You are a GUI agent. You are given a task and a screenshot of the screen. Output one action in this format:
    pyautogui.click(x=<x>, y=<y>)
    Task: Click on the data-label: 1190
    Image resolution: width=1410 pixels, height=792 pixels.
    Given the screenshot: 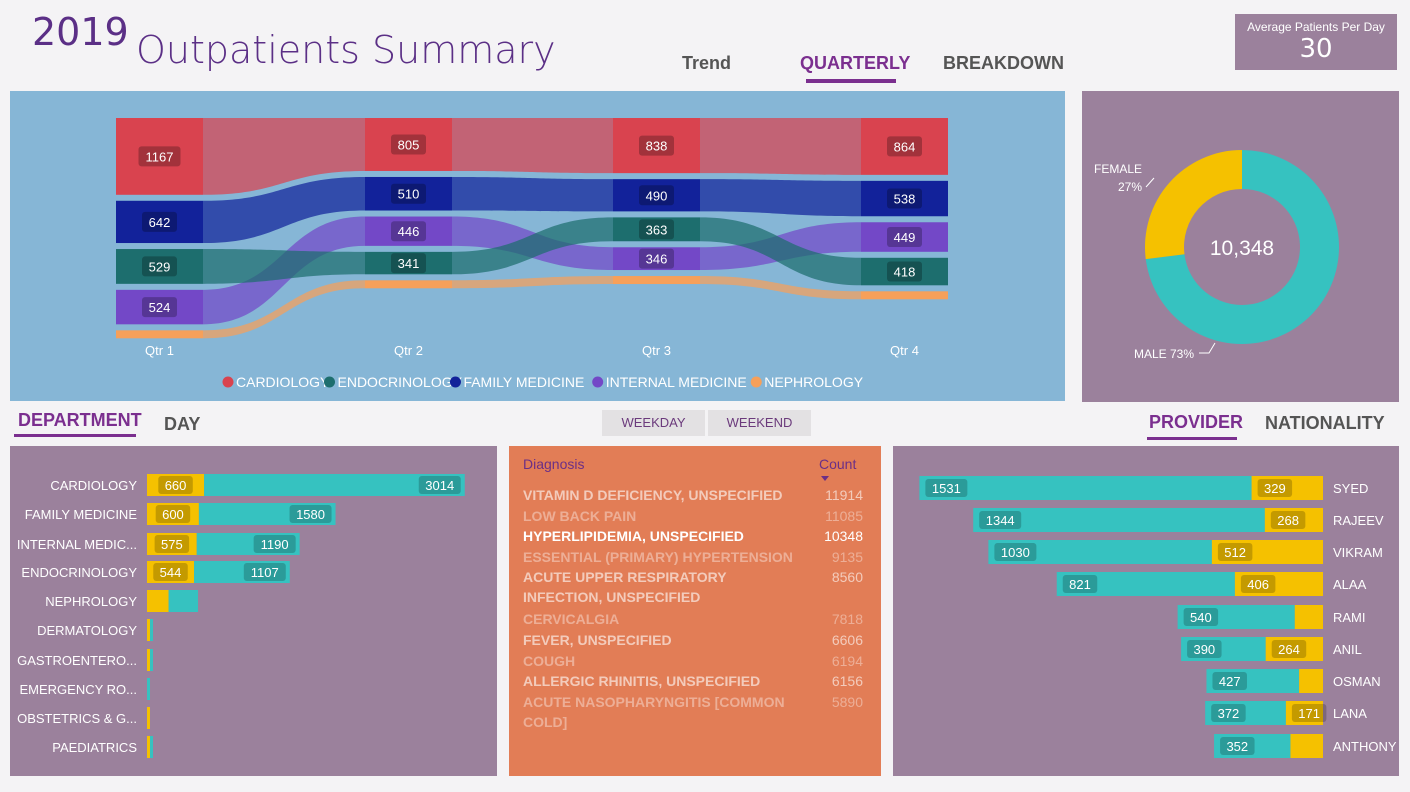 What is the action you would take?
    pyautogui.click(x=275, y=544)
    